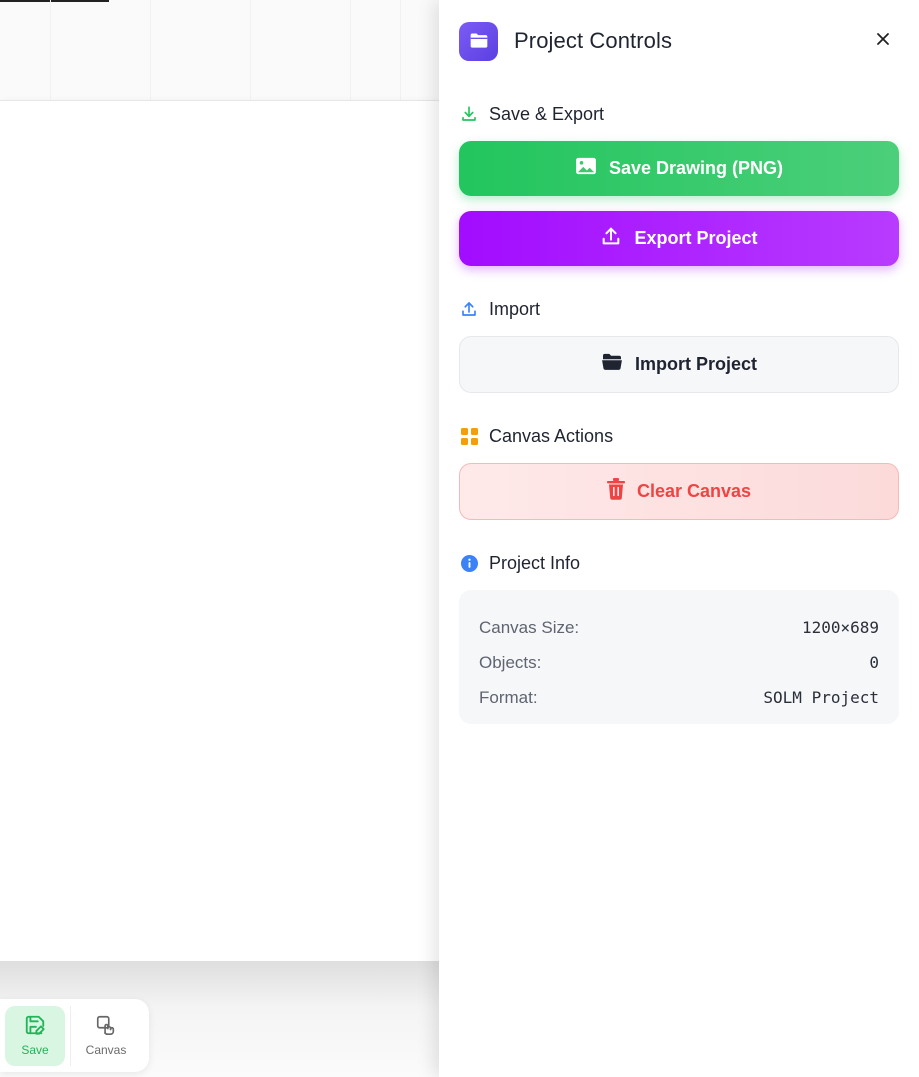  Describe the element at coordinates (70, 1035) in the screenshot. I see `toolbar-divider` at that location.